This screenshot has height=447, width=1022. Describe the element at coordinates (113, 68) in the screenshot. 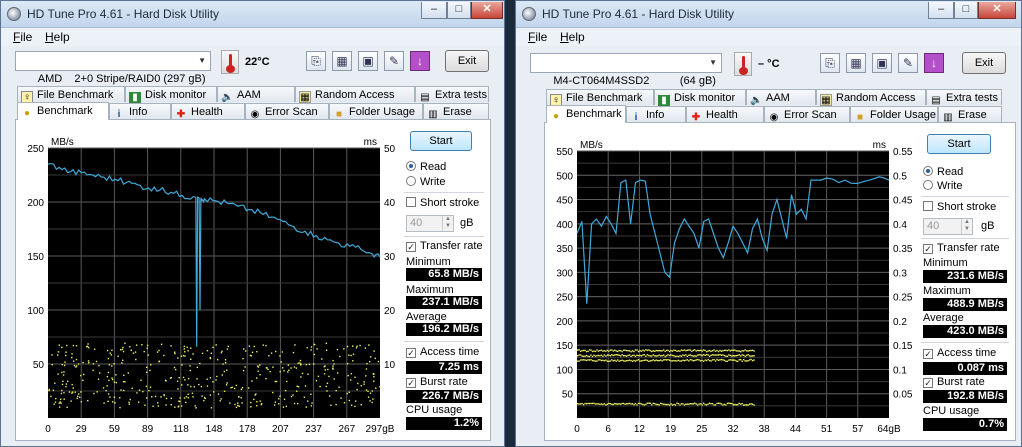

I see `drive-select: AMD 2+0 Stripe/RAID0 (297 gB) ▼` at that location.